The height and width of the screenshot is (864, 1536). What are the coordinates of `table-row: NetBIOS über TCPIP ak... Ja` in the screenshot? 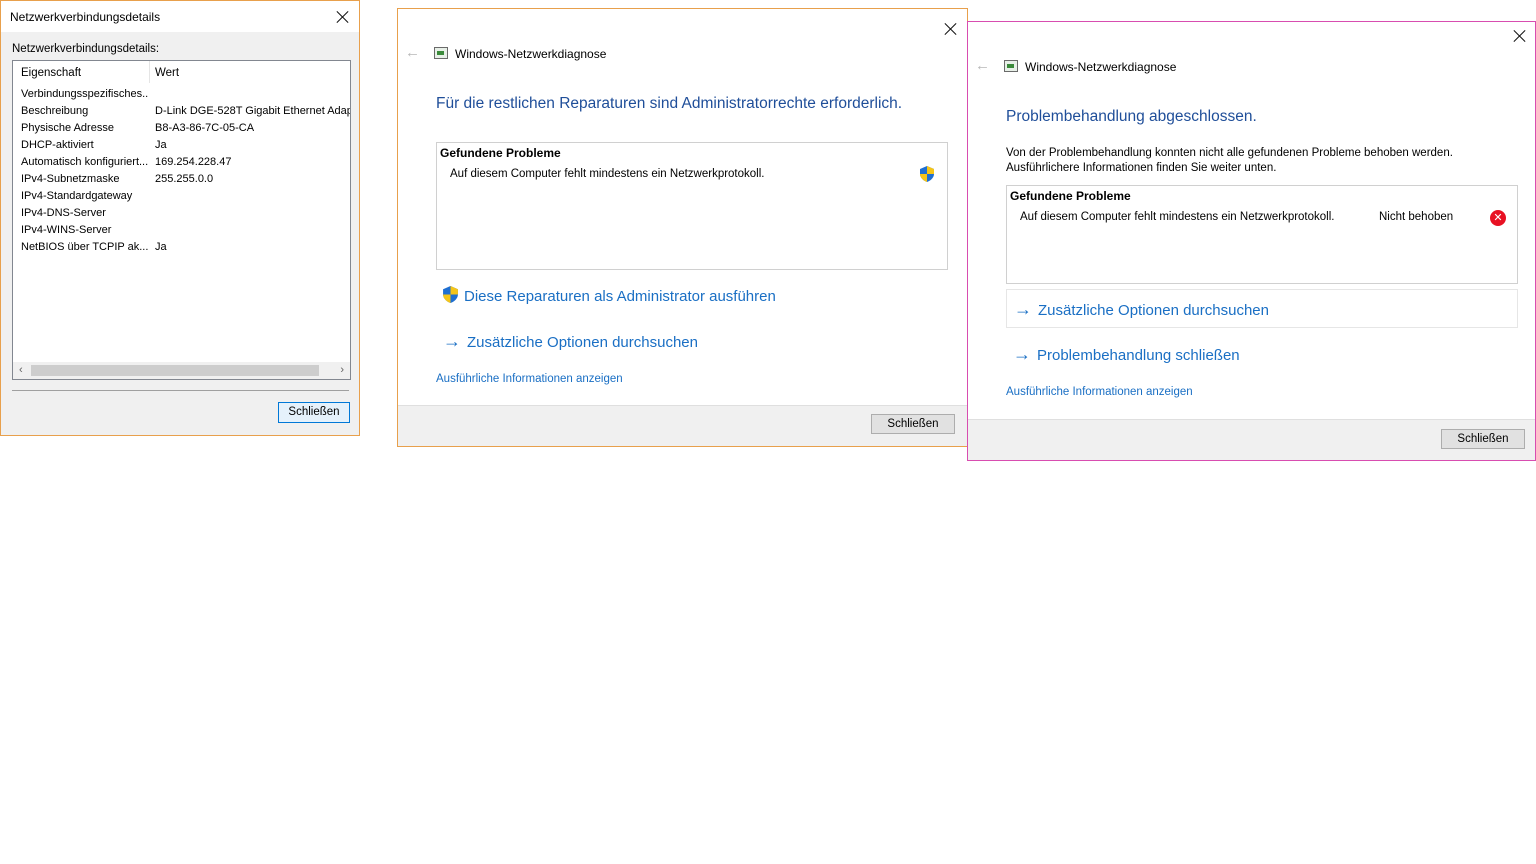 It's located at (181, 247).